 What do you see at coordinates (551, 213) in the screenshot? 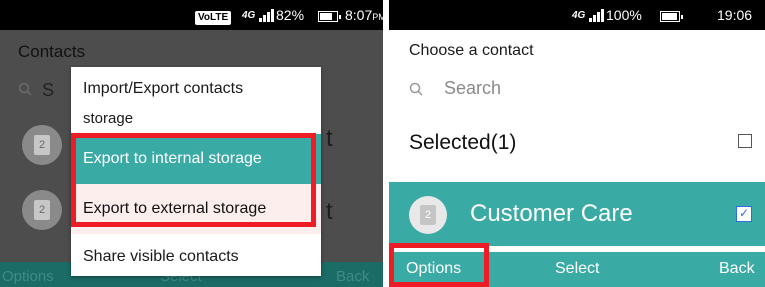
I see `contact-name: Customer Care` at bounding box center [551, 213].